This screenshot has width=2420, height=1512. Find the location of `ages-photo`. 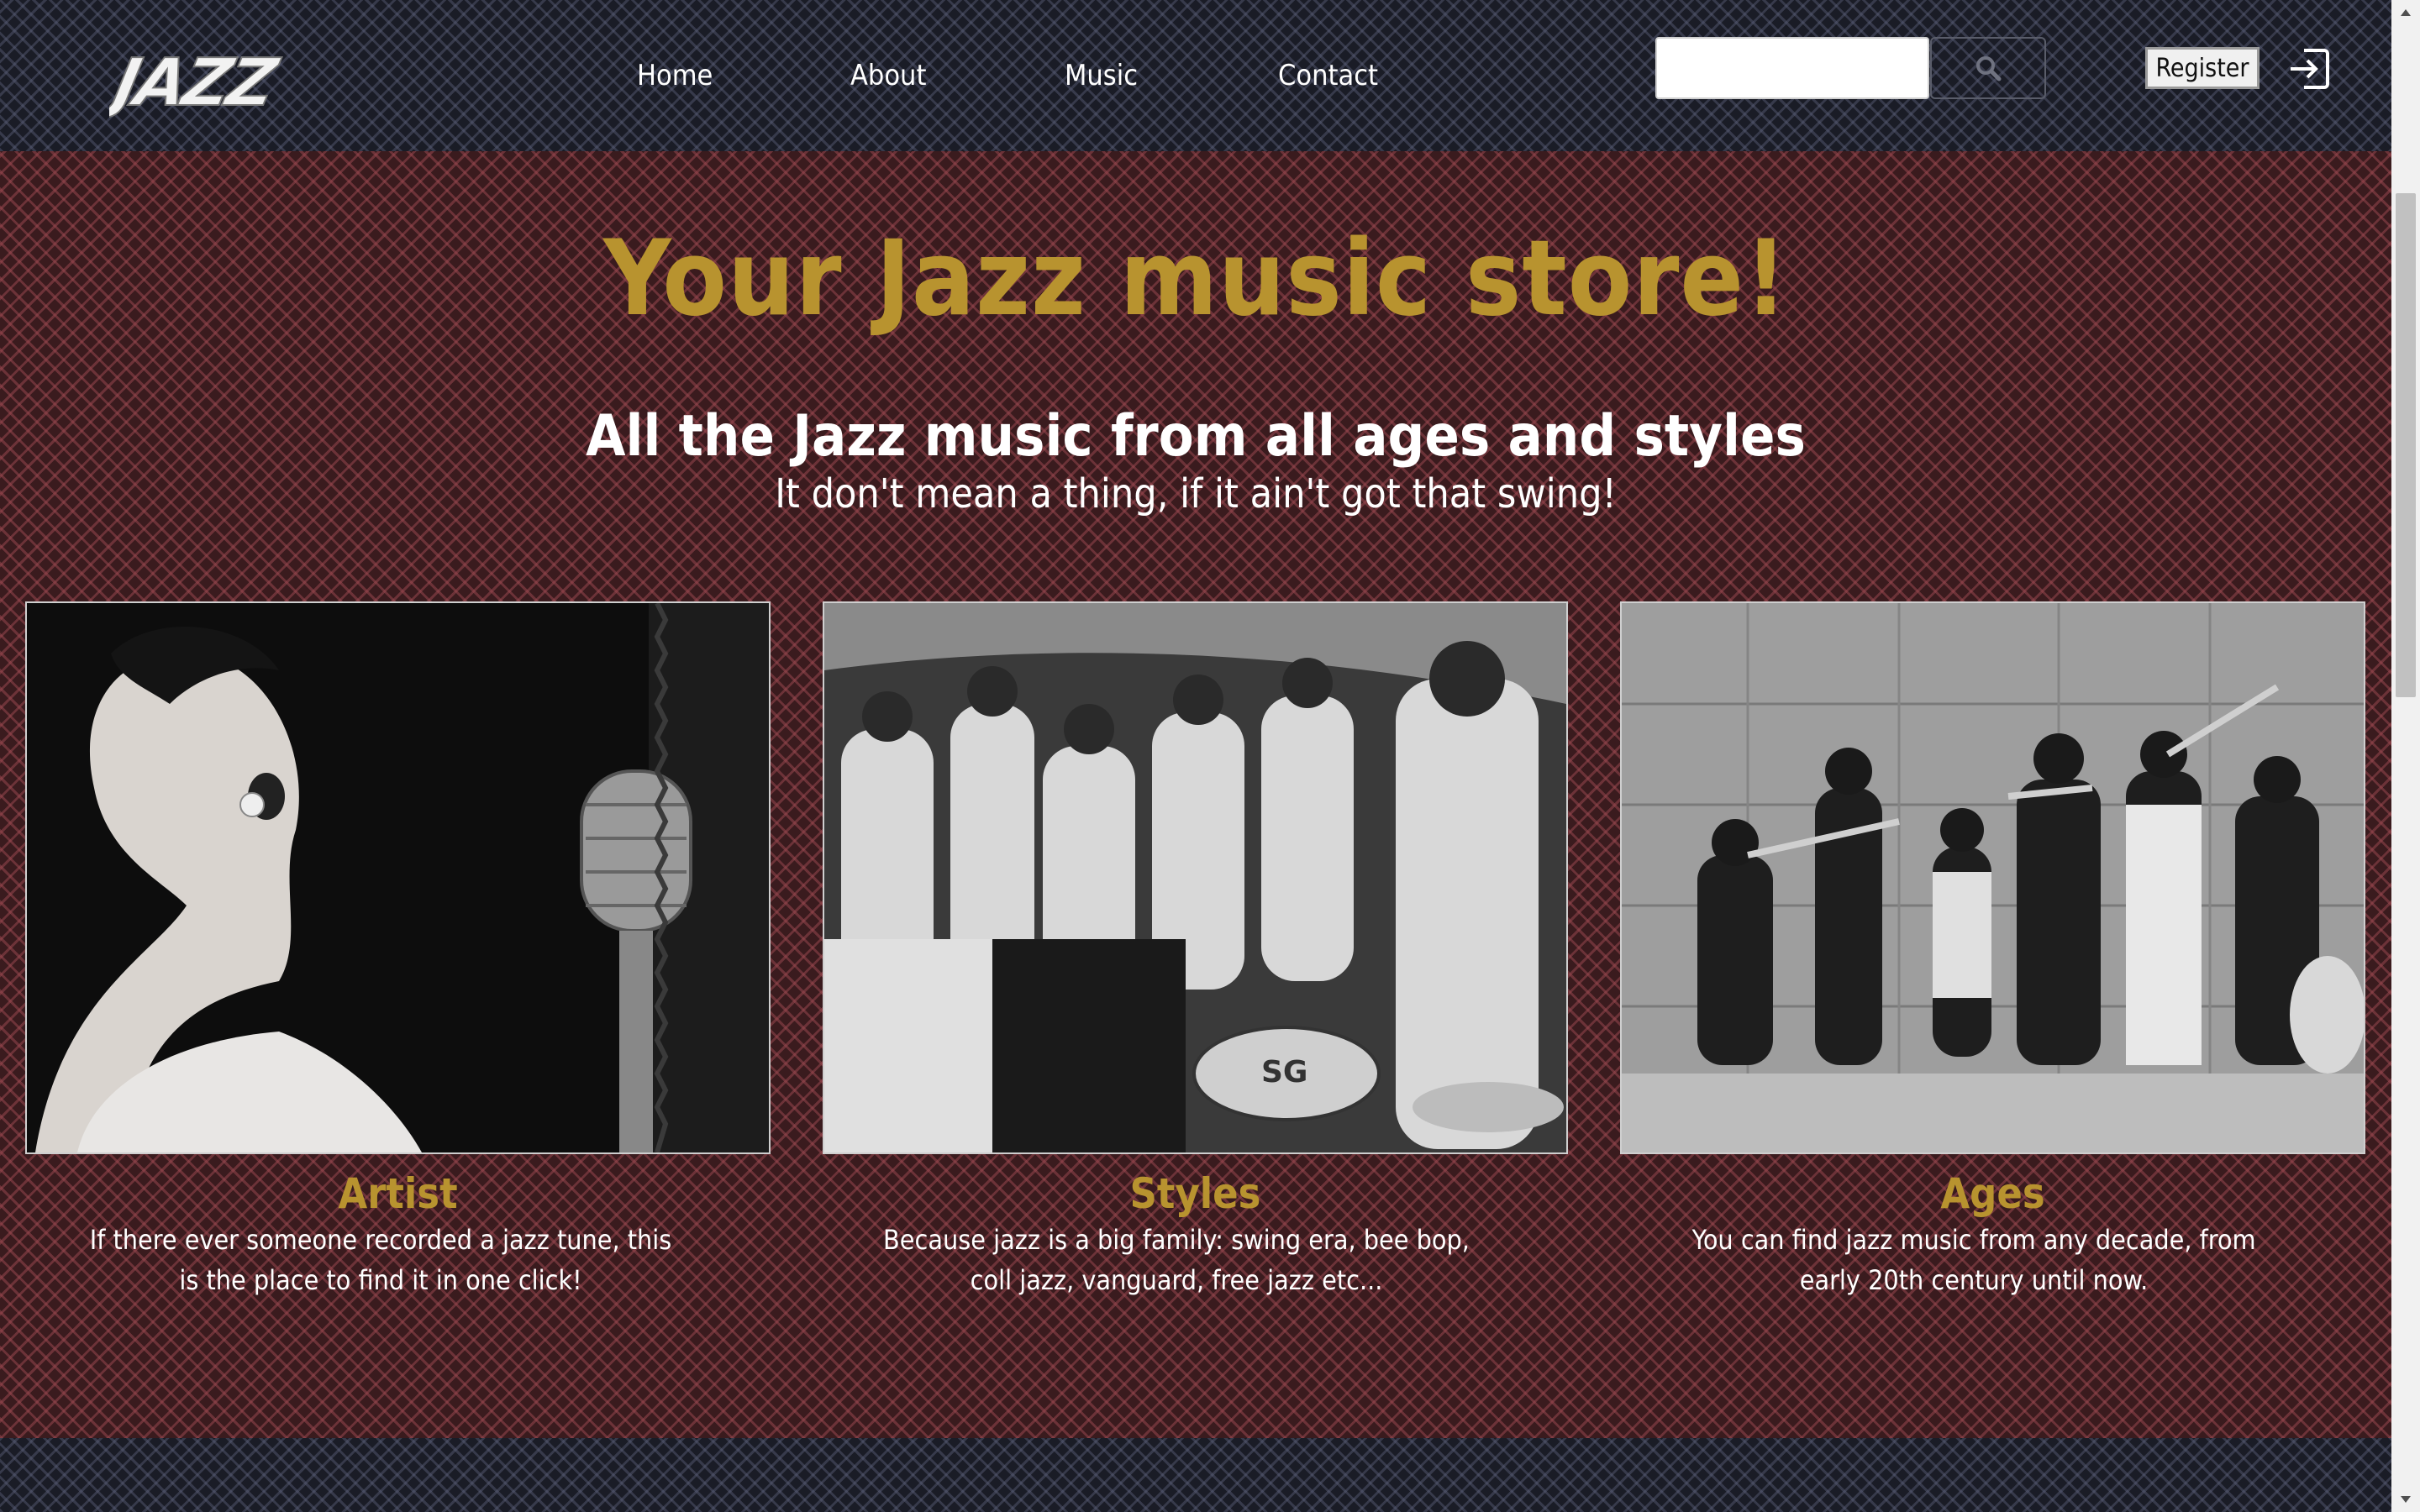

ages-photo is located at coordinates (1992, 877).